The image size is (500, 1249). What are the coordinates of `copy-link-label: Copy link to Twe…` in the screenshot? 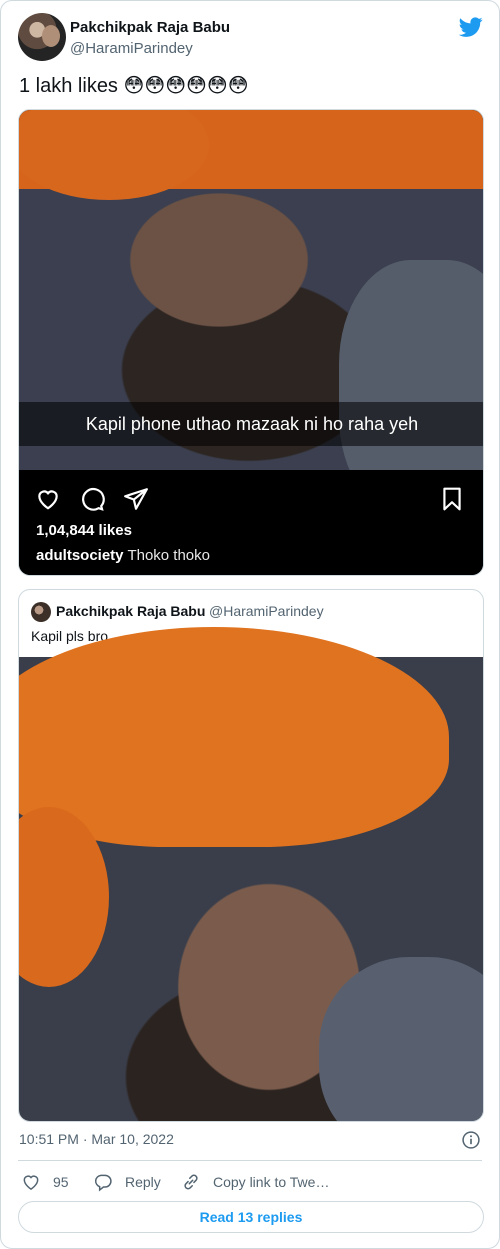 It's located at (271, 1182).